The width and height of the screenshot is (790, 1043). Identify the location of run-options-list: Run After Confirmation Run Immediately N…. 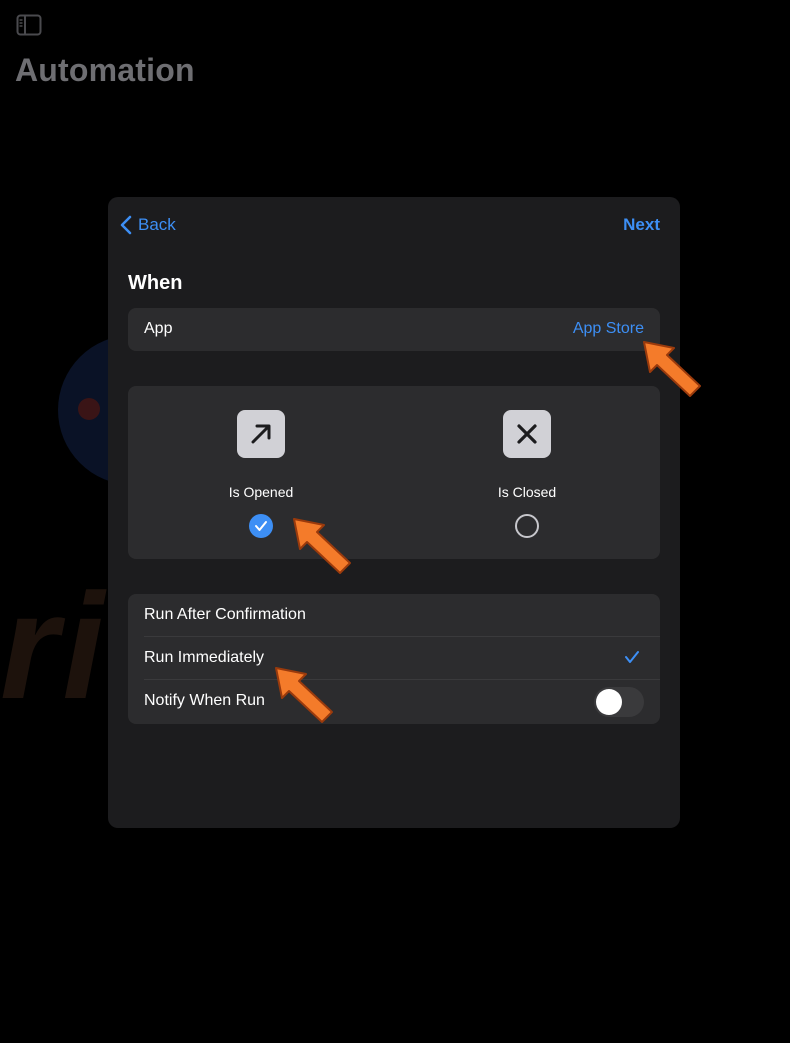
(394, 659).